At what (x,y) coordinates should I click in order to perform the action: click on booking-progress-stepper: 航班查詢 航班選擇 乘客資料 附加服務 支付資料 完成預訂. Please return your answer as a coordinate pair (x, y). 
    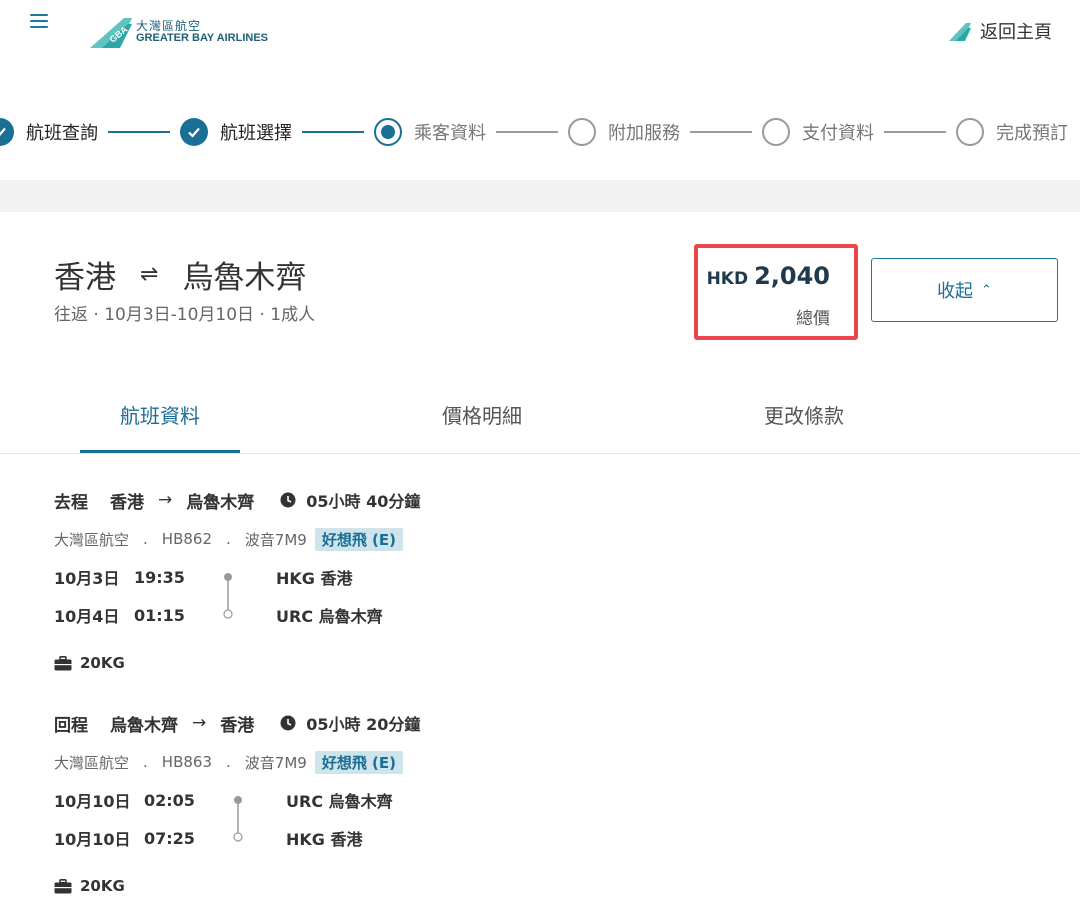
    Looking at the image, I should click on (534, 132).